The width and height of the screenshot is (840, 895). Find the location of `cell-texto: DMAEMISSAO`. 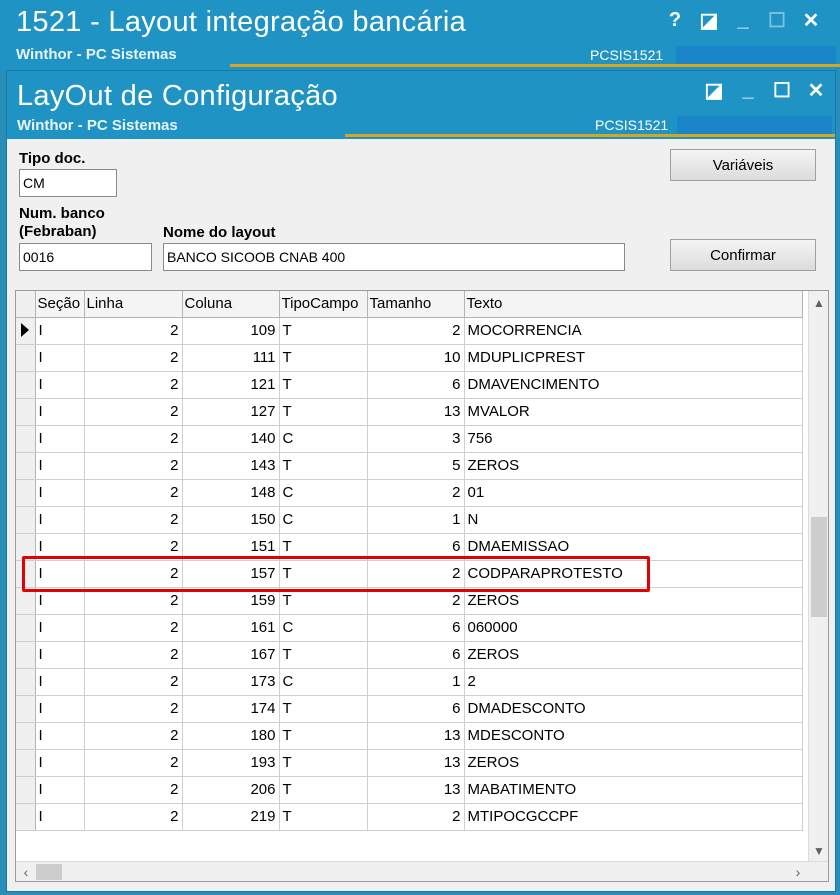

cell-texto: DMAEMISSAO is located at coordinates (633, 547).